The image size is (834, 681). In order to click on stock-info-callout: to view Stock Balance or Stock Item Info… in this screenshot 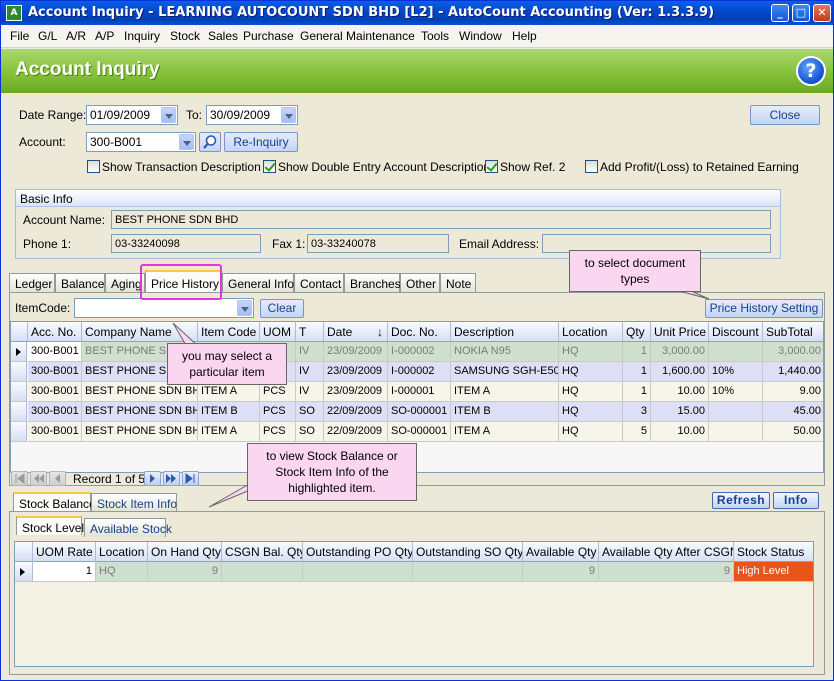, I will do `click(332, 472)`.